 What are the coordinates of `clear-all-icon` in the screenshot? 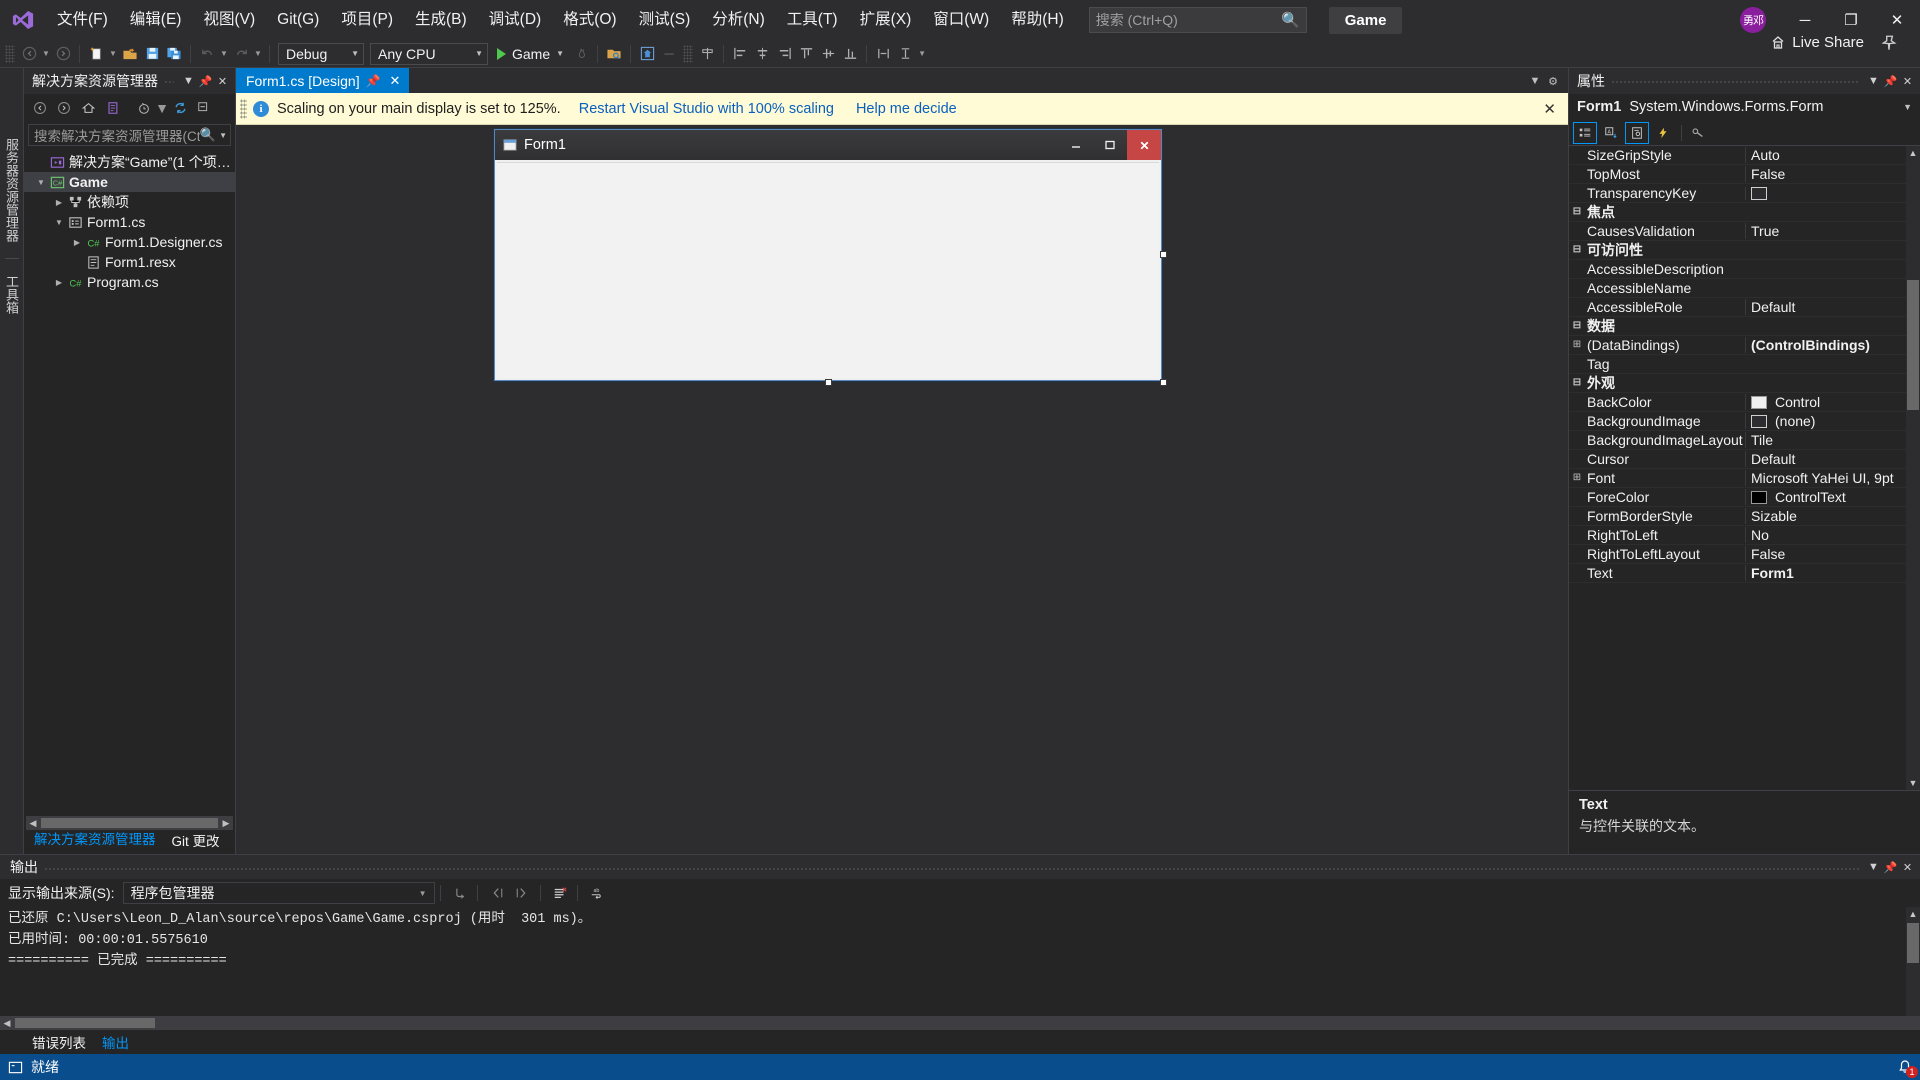 It's located at (560, 893).